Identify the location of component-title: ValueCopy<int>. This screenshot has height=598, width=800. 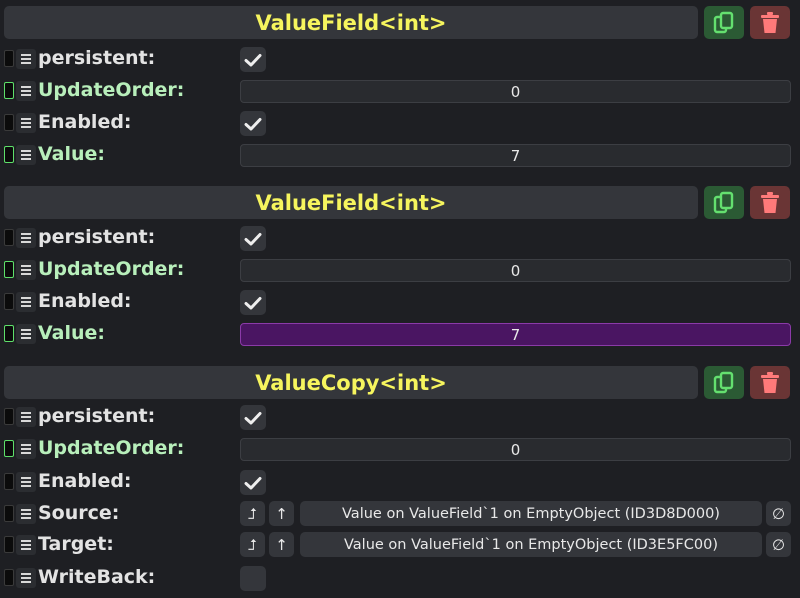
(351, 382).